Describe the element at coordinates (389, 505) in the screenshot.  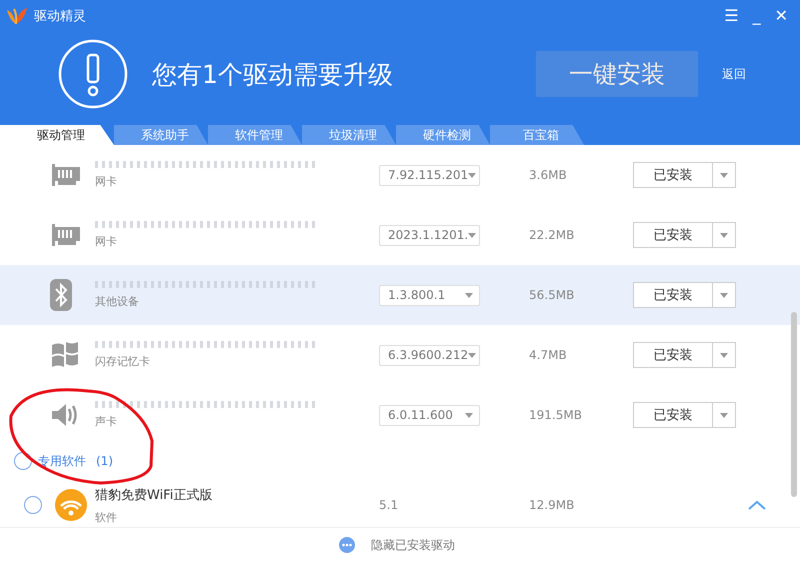
I see `software-version: 5.1` at that location.